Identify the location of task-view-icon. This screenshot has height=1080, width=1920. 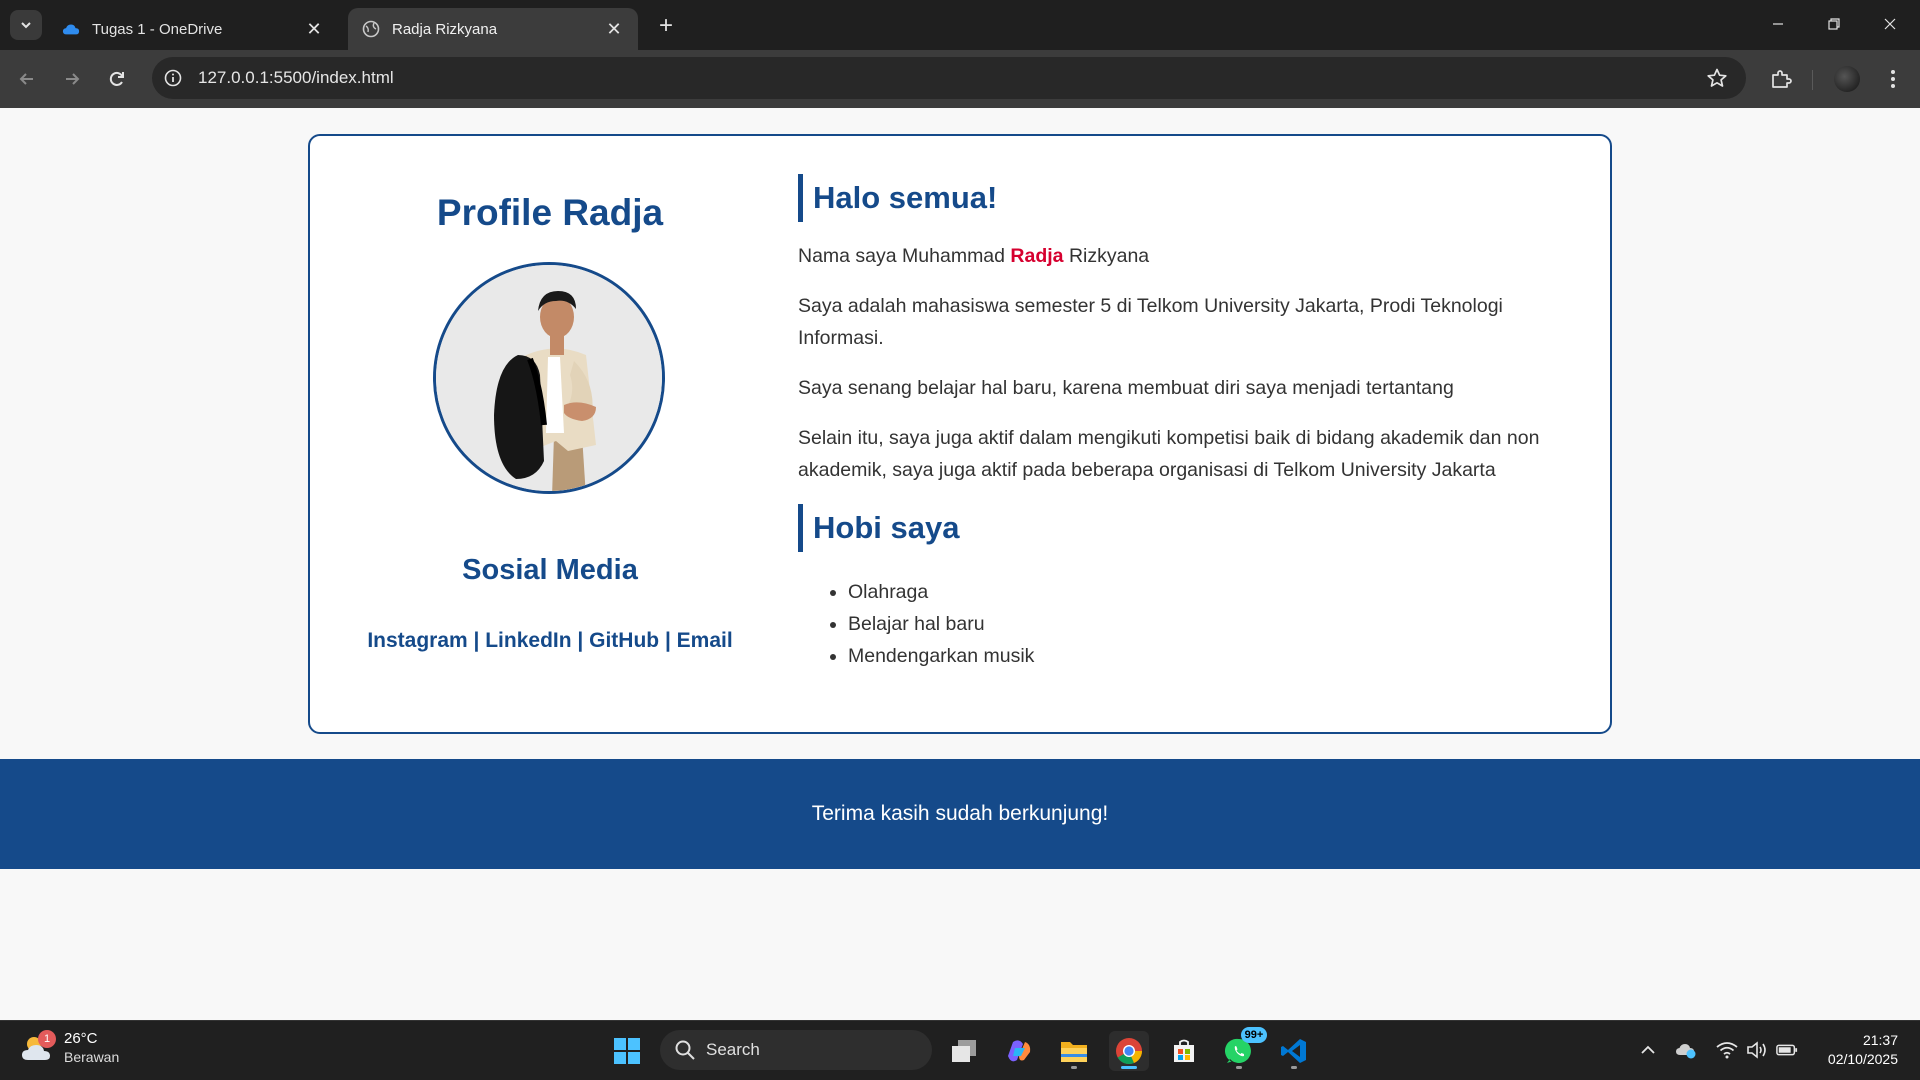
(964, 1051).